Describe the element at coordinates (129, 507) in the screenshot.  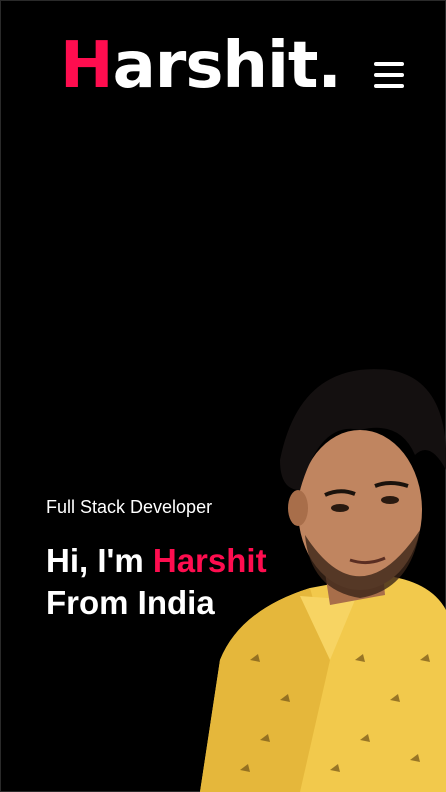
I see `hero-subtitle: Full Stack Developer` at that location.